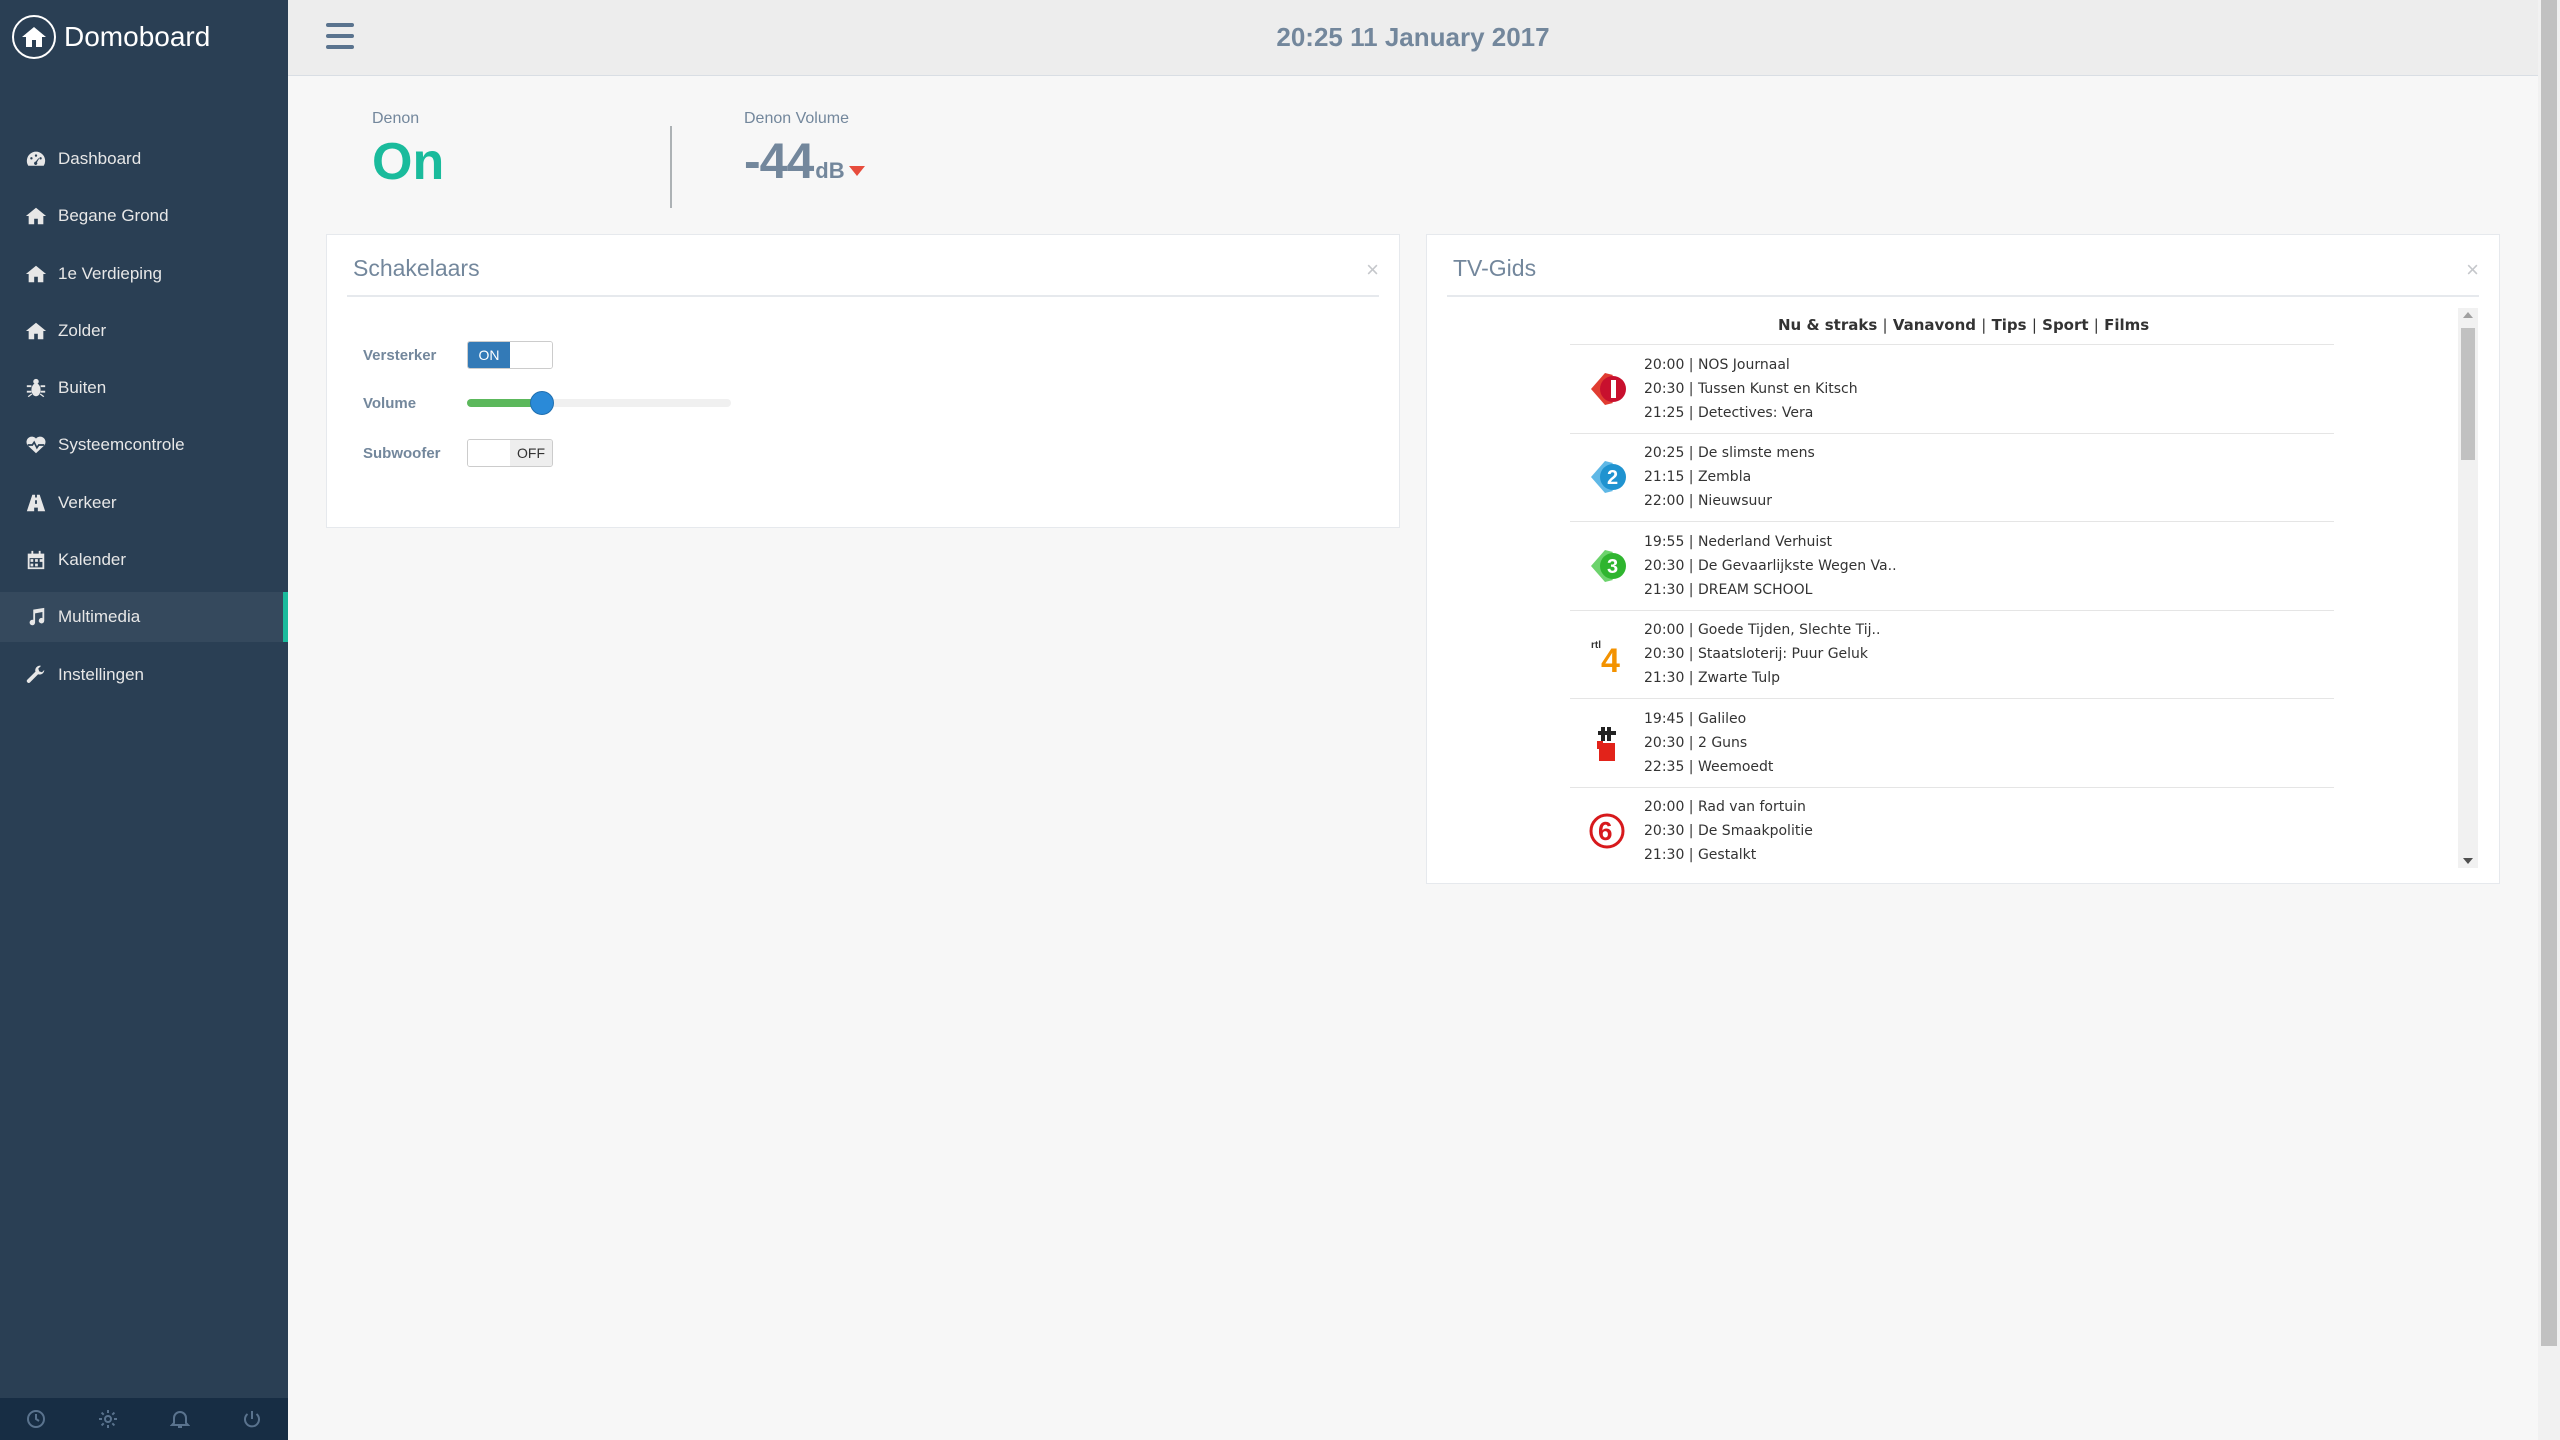 This screenshot has height=1440, width=2560. I want to click on dashboard-icon, so click(36, 159).